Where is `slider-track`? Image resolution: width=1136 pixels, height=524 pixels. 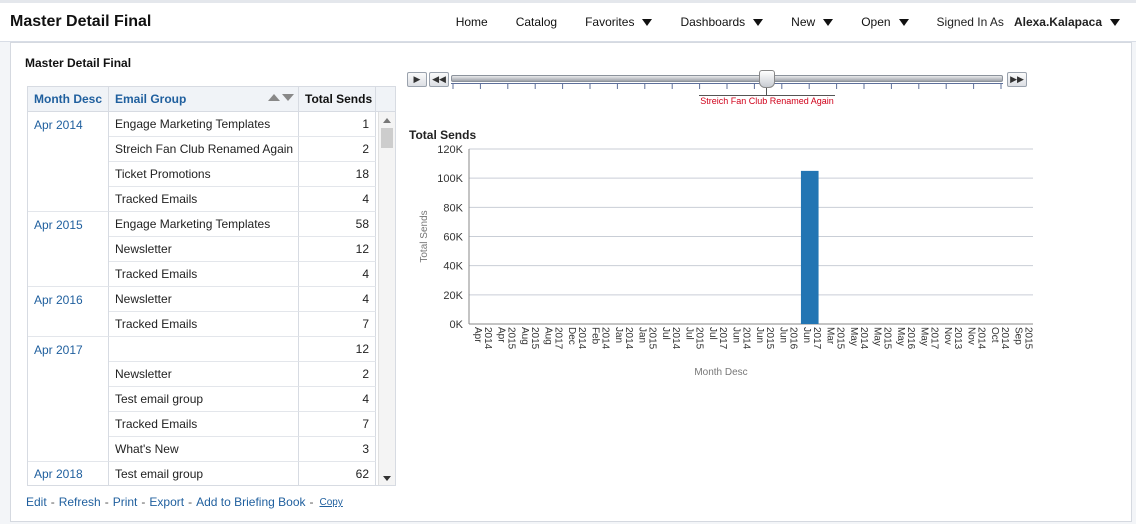
slider-track is located at coordinates (727, 78).